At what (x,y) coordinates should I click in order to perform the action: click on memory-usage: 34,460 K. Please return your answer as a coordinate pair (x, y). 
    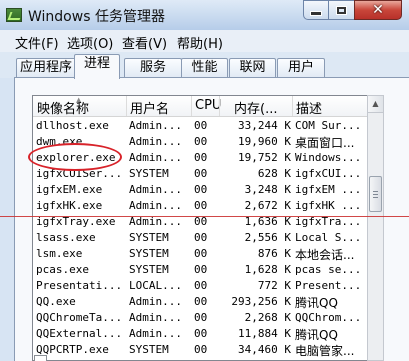
    Looking at the image, I should click on (264, 349).